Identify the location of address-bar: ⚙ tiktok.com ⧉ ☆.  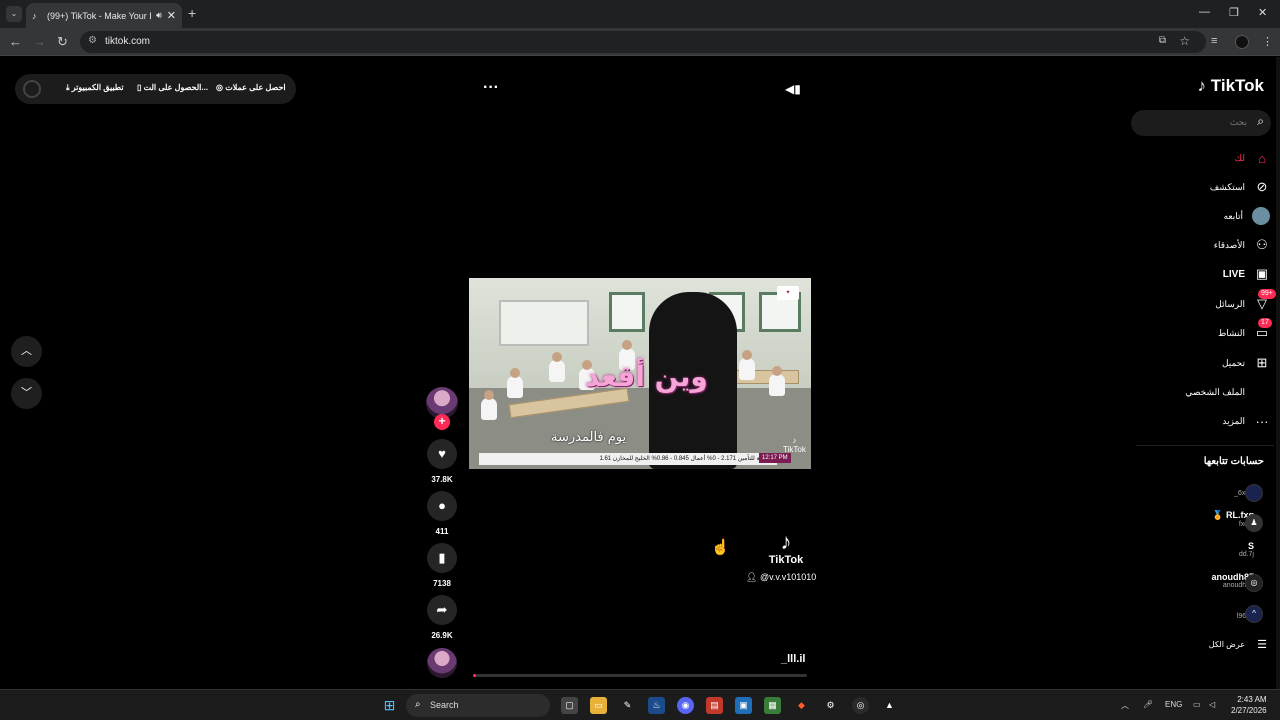
(643, 42).